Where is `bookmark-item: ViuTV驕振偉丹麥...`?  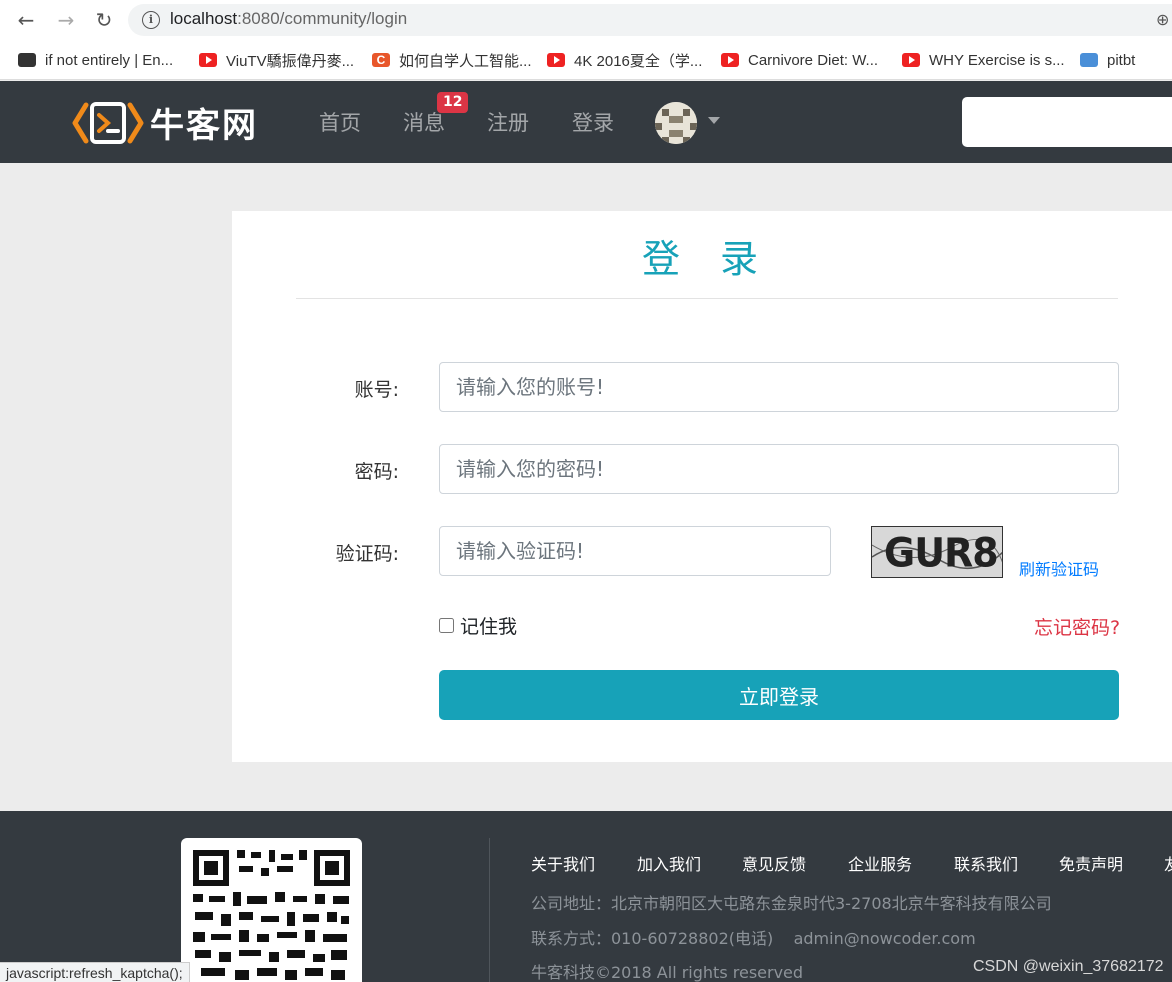
bookmark-item: ViuTV驕振偉丹麥... is located at coordinates (276, 60).